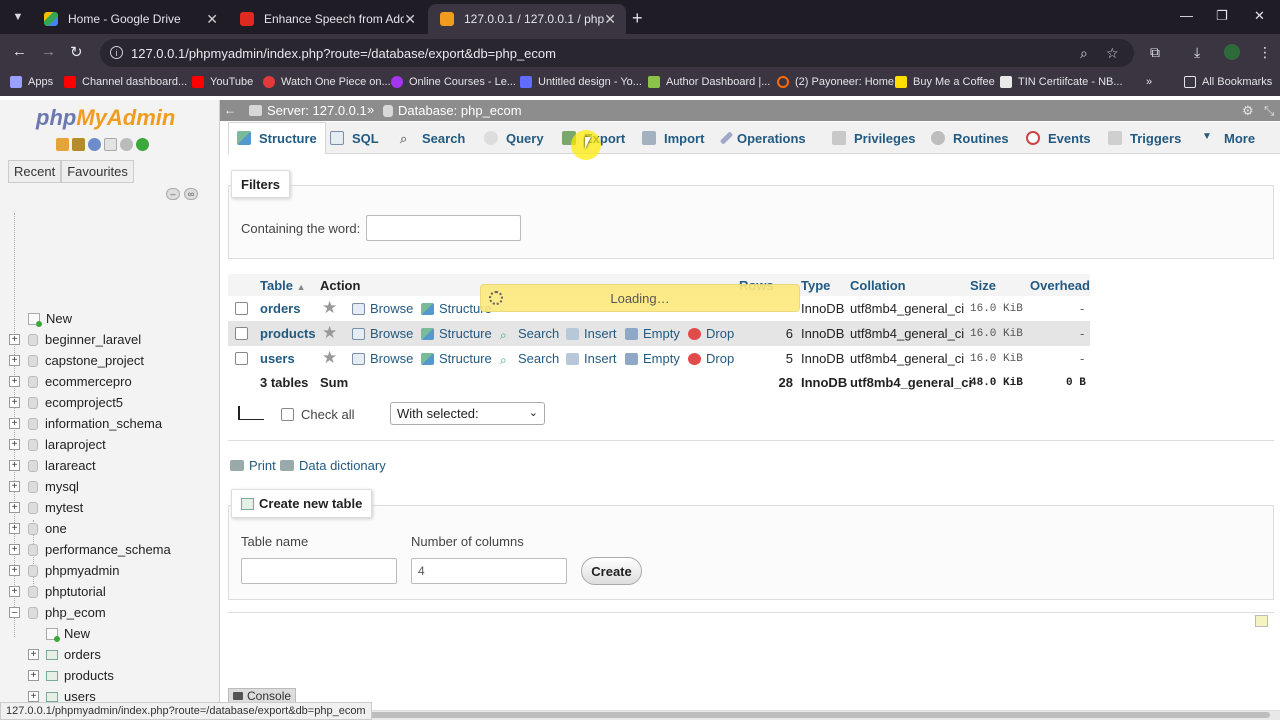  I want to click on tab-events: Events, so click(1058, 138).